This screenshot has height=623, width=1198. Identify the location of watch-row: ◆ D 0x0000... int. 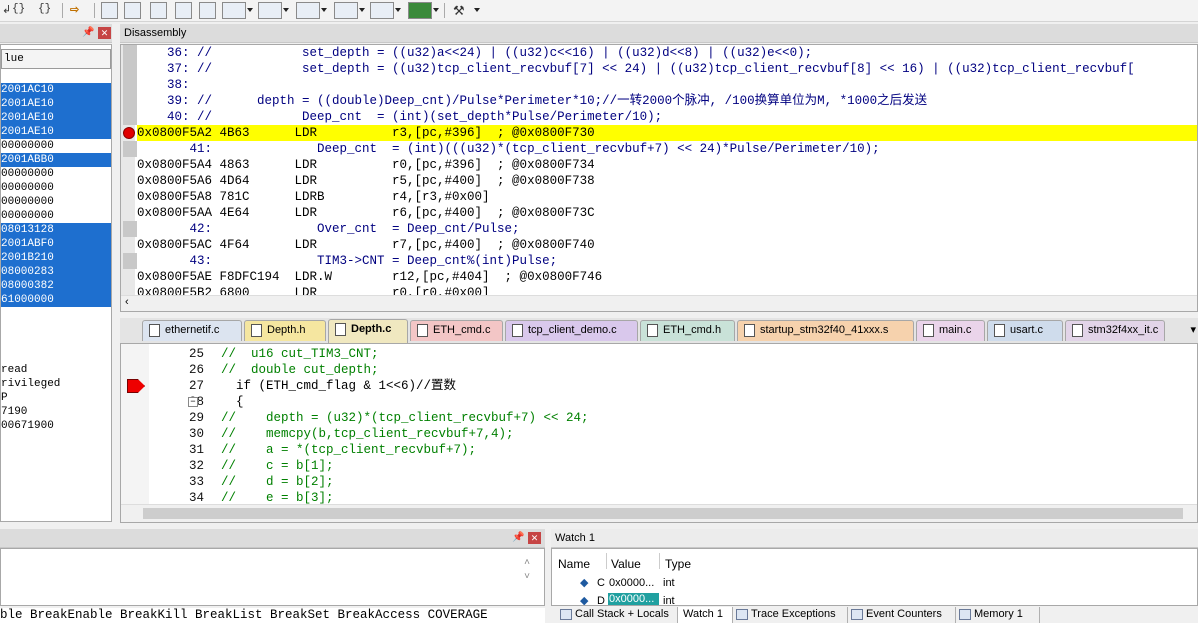
(632, 599).